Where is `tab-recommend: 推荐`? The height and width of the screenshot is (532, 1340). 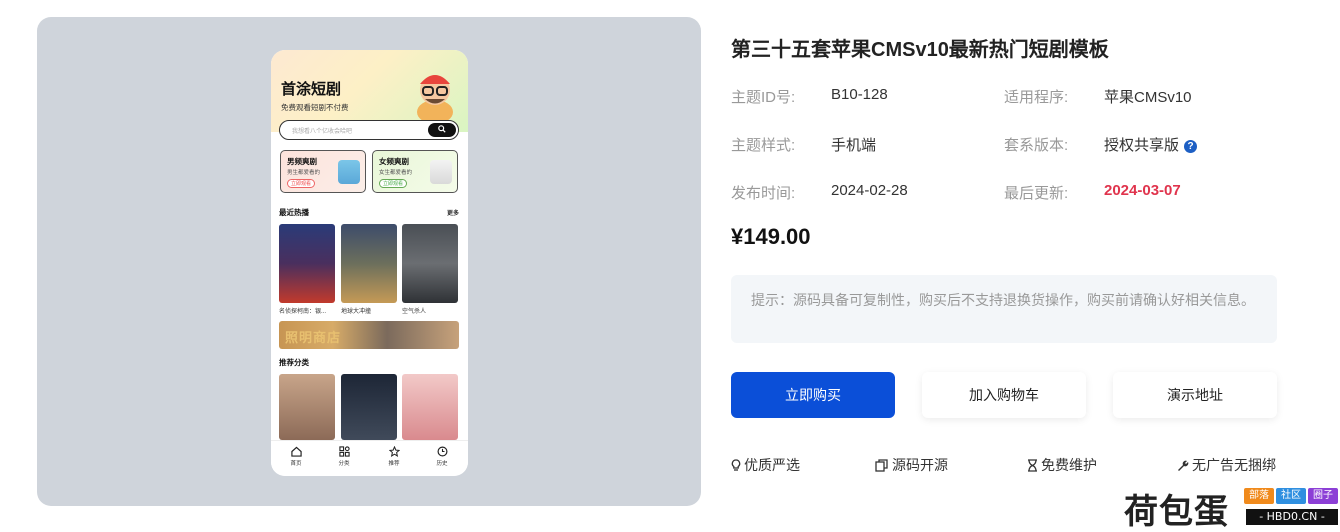
tab-recommend: 推荐 is located at coordinates (394, 456).